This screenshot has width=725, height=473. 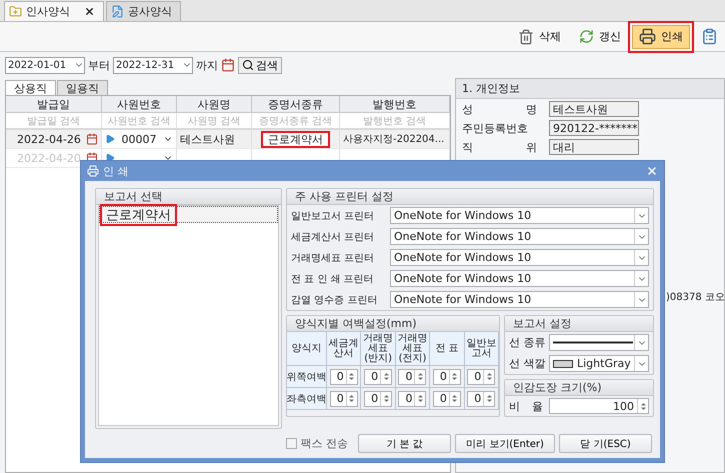 What do you see at coordinates (333, 258) in the screenshot?
I see `printer-label: 거래명세표 프린터` at bounding box center [333, 258].